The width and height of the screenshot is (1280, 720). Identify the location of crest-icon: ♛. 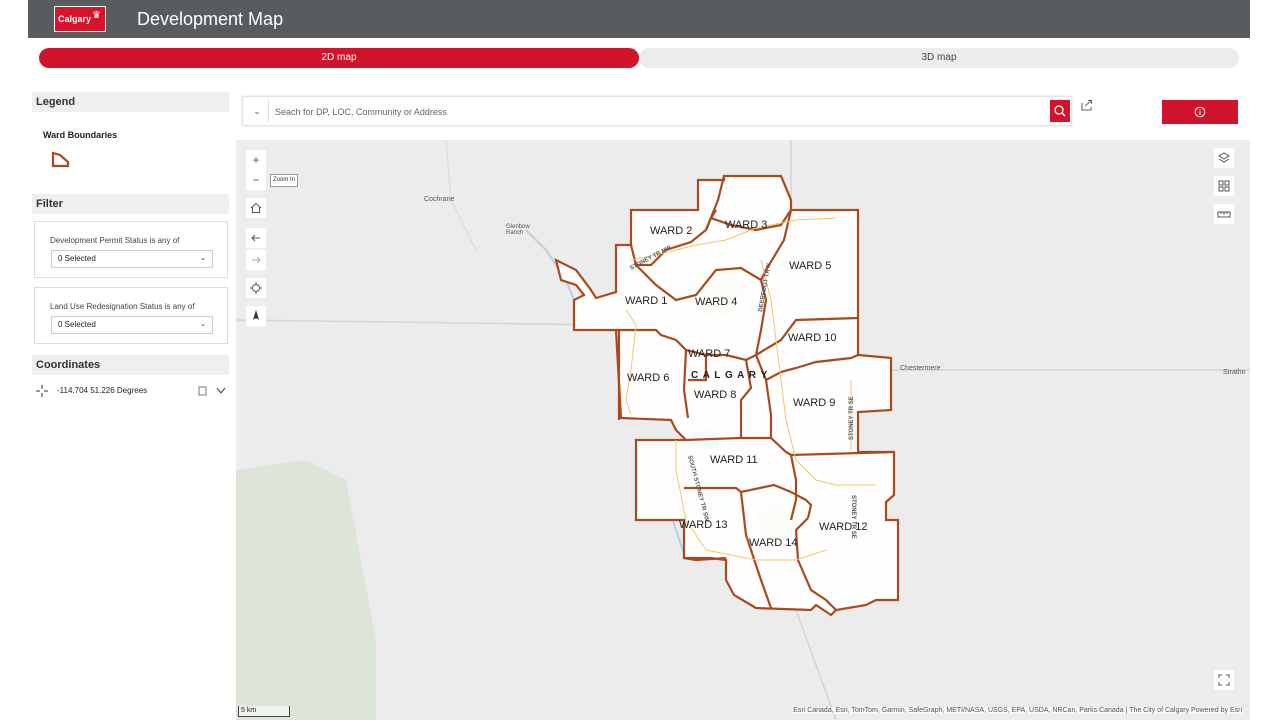
(96, 15).